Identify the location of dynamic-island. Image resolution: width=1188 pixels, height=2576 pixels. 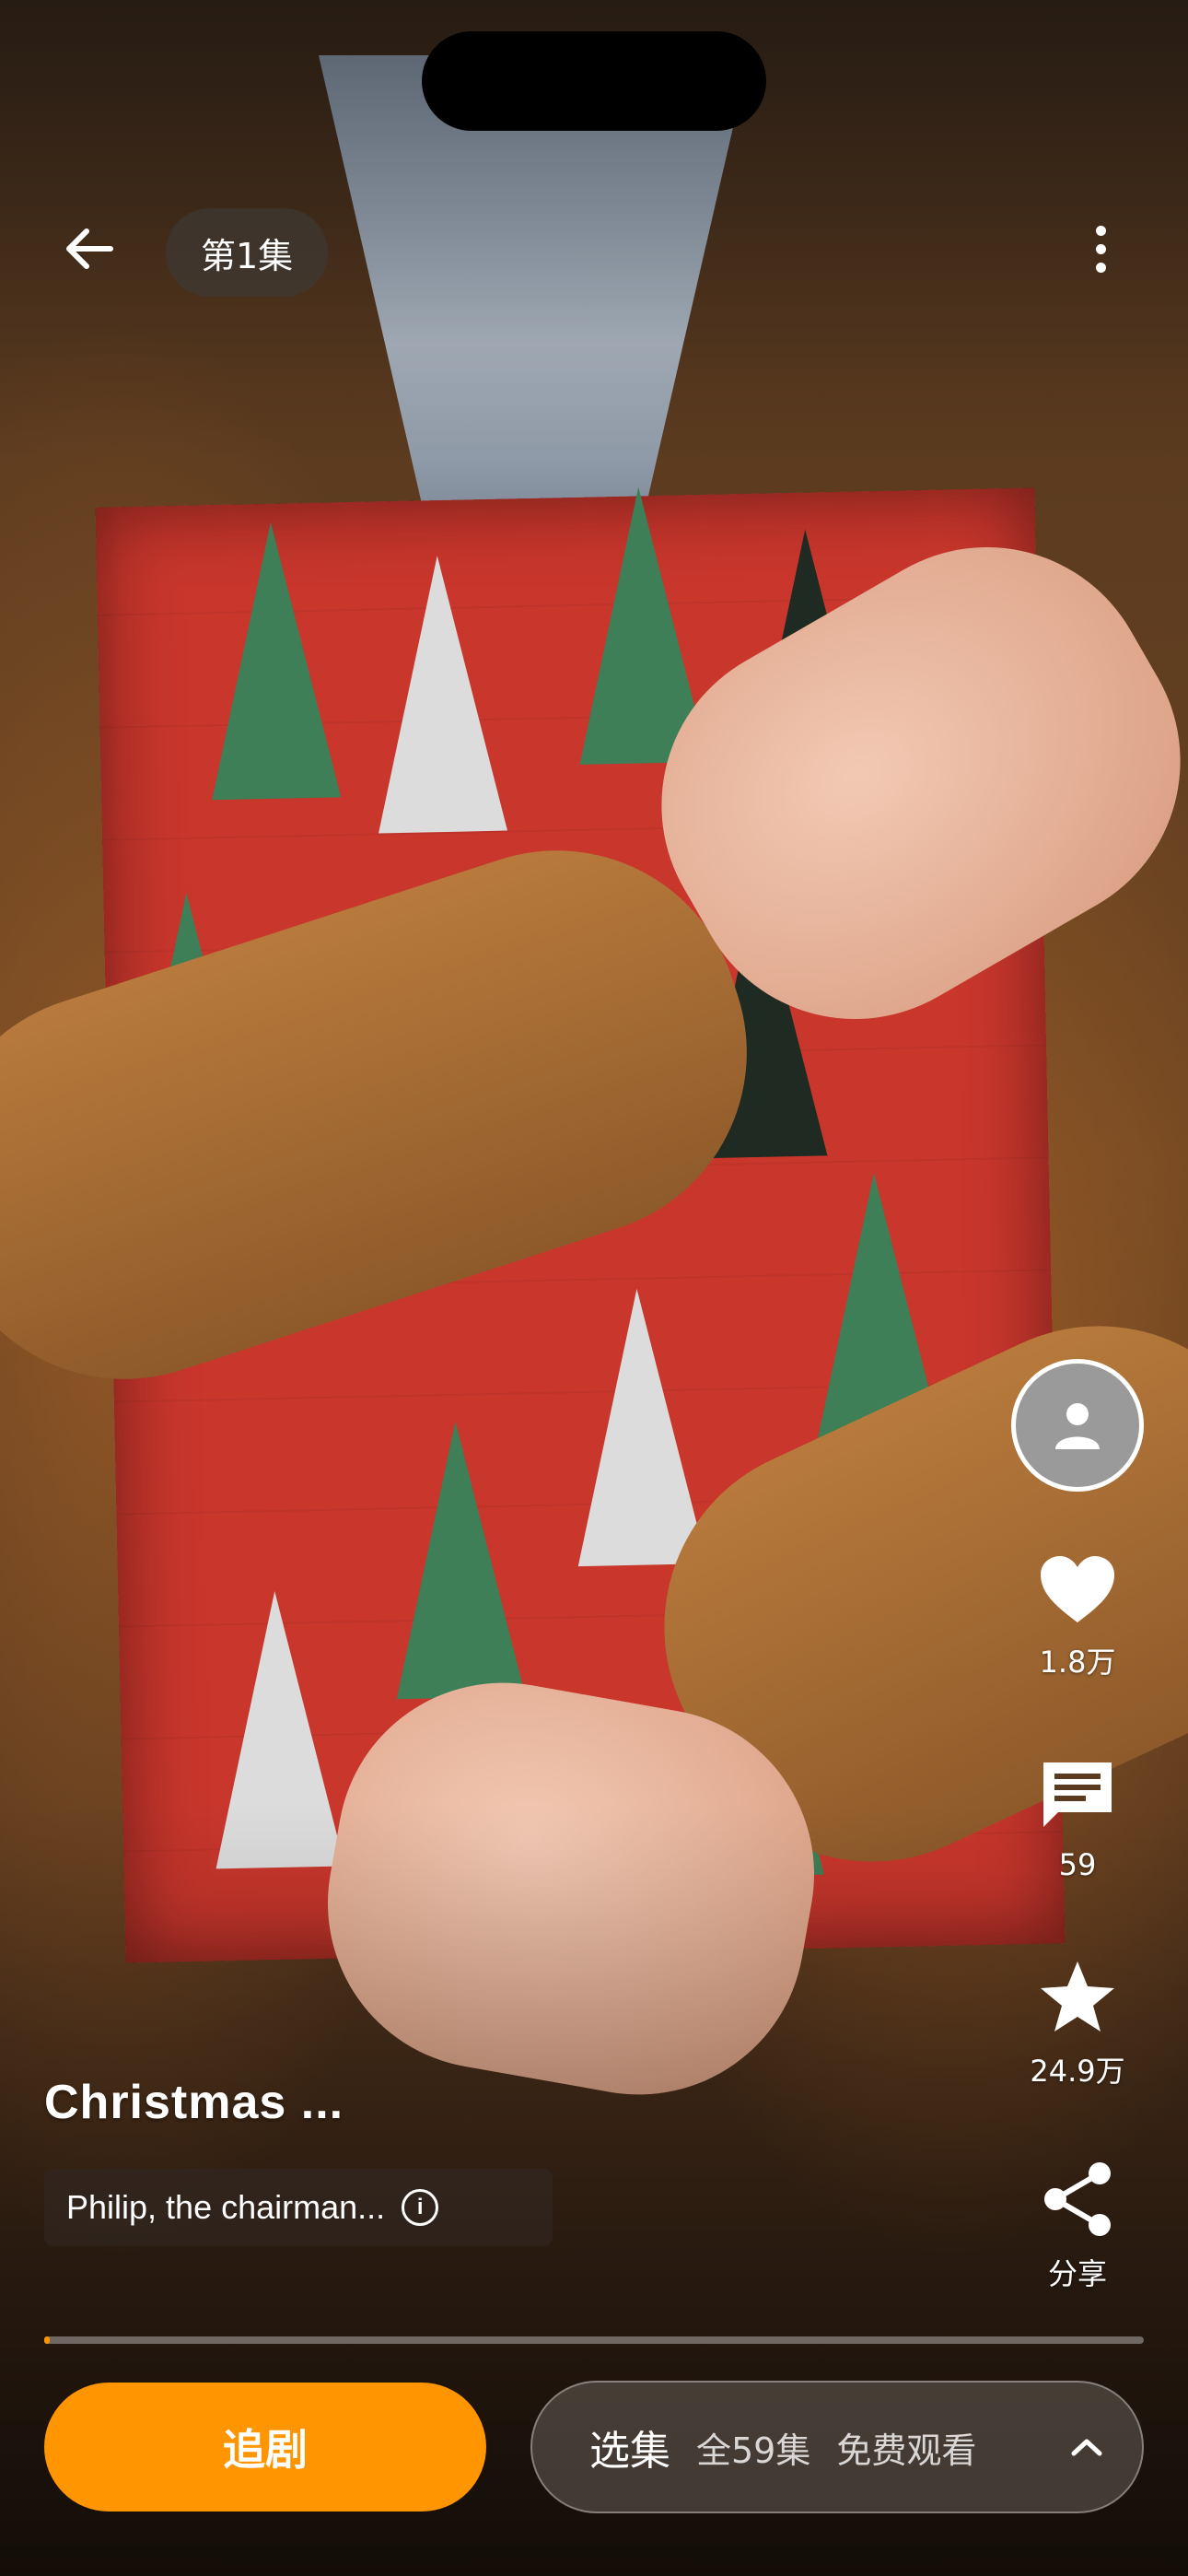
(594, 81).